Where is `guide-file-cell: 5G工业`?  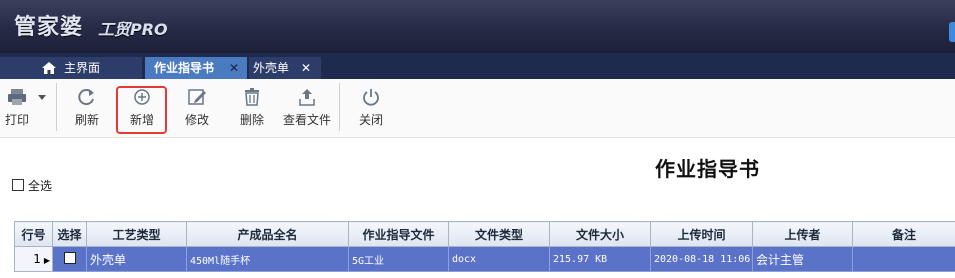
guide-file-cell: 5G工业 is located at coordinates (398, 259).